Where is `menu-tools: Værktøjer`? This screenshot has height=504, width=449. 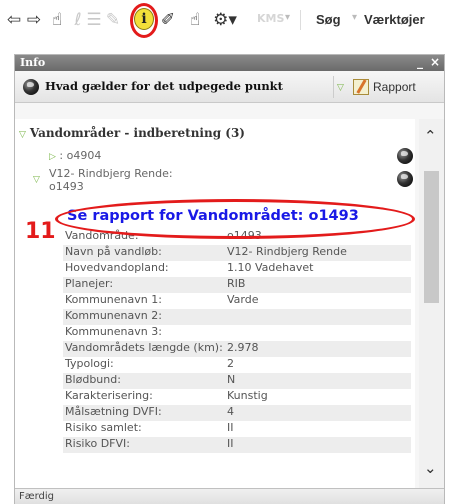 menu-tools: Værktøjer is located at coordinates (394, 19).